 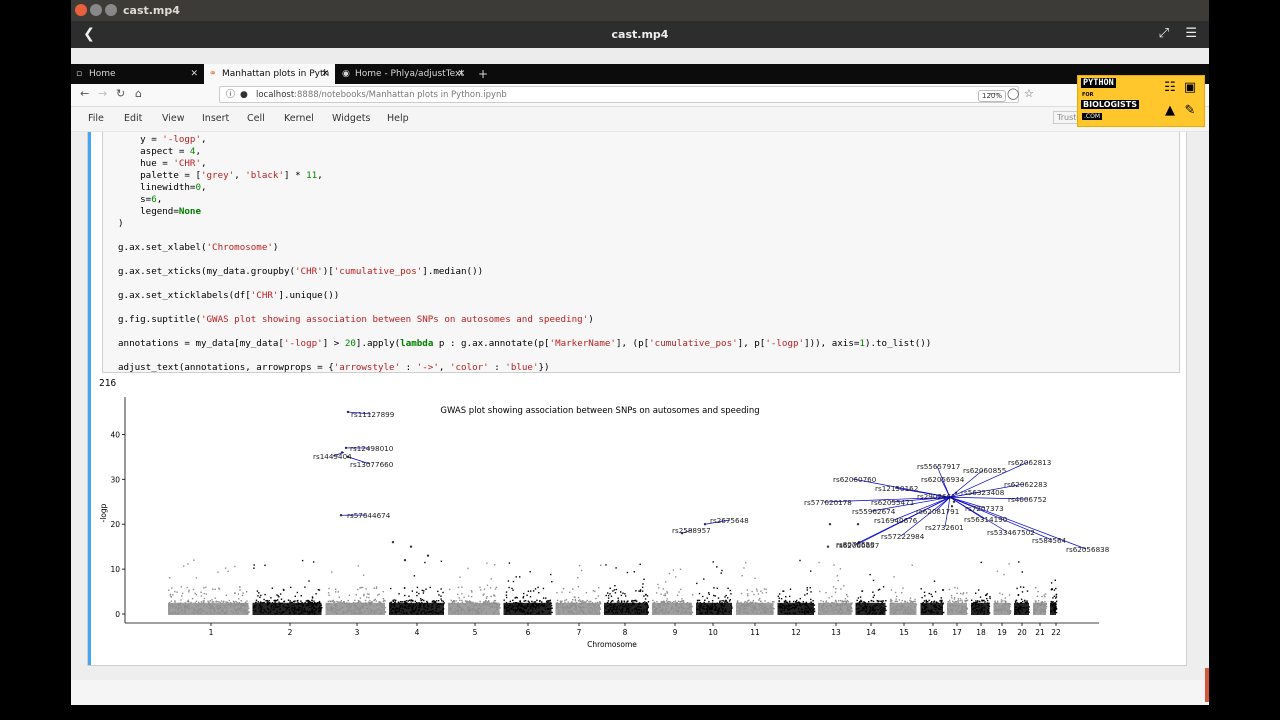 What do you see at coordinates (1141, 101) in the screenshot?
I see `python-for-biologists-logo: PYTHON FOR BIOLOGISTS .COM ☷ ▣ ▲ ✎` at bounding box center [1141, 101].